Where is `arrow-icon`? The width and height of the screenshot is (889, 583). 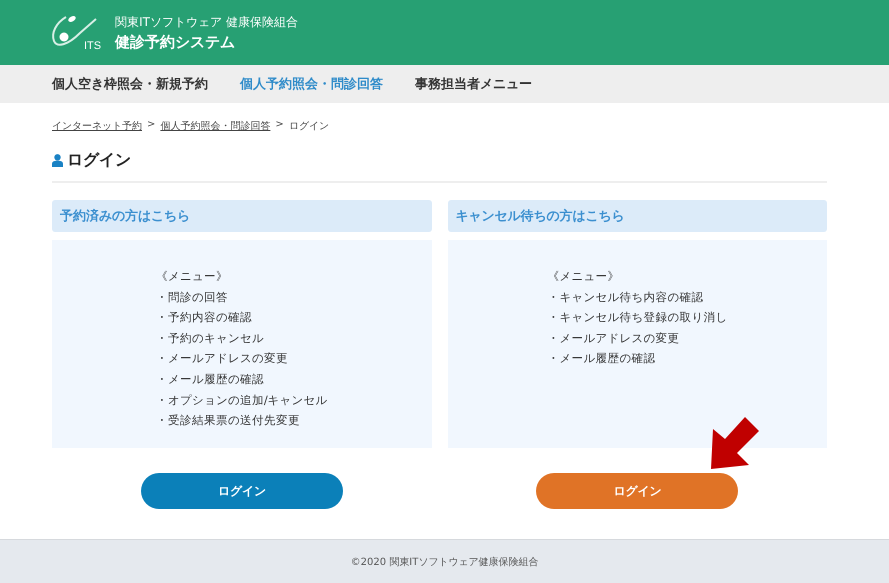
arrow-icon is located at coordinates (734, 443).